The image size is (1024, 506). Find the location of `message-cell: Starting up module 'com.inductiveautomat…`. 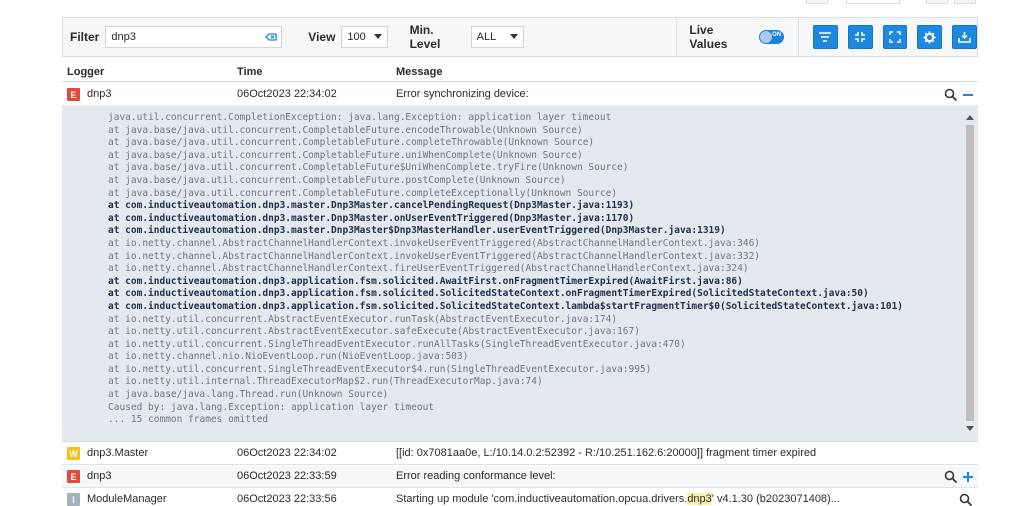

message-cell: Starting up module 'com.inductiveautomat… is located at coordinates (618, 499).